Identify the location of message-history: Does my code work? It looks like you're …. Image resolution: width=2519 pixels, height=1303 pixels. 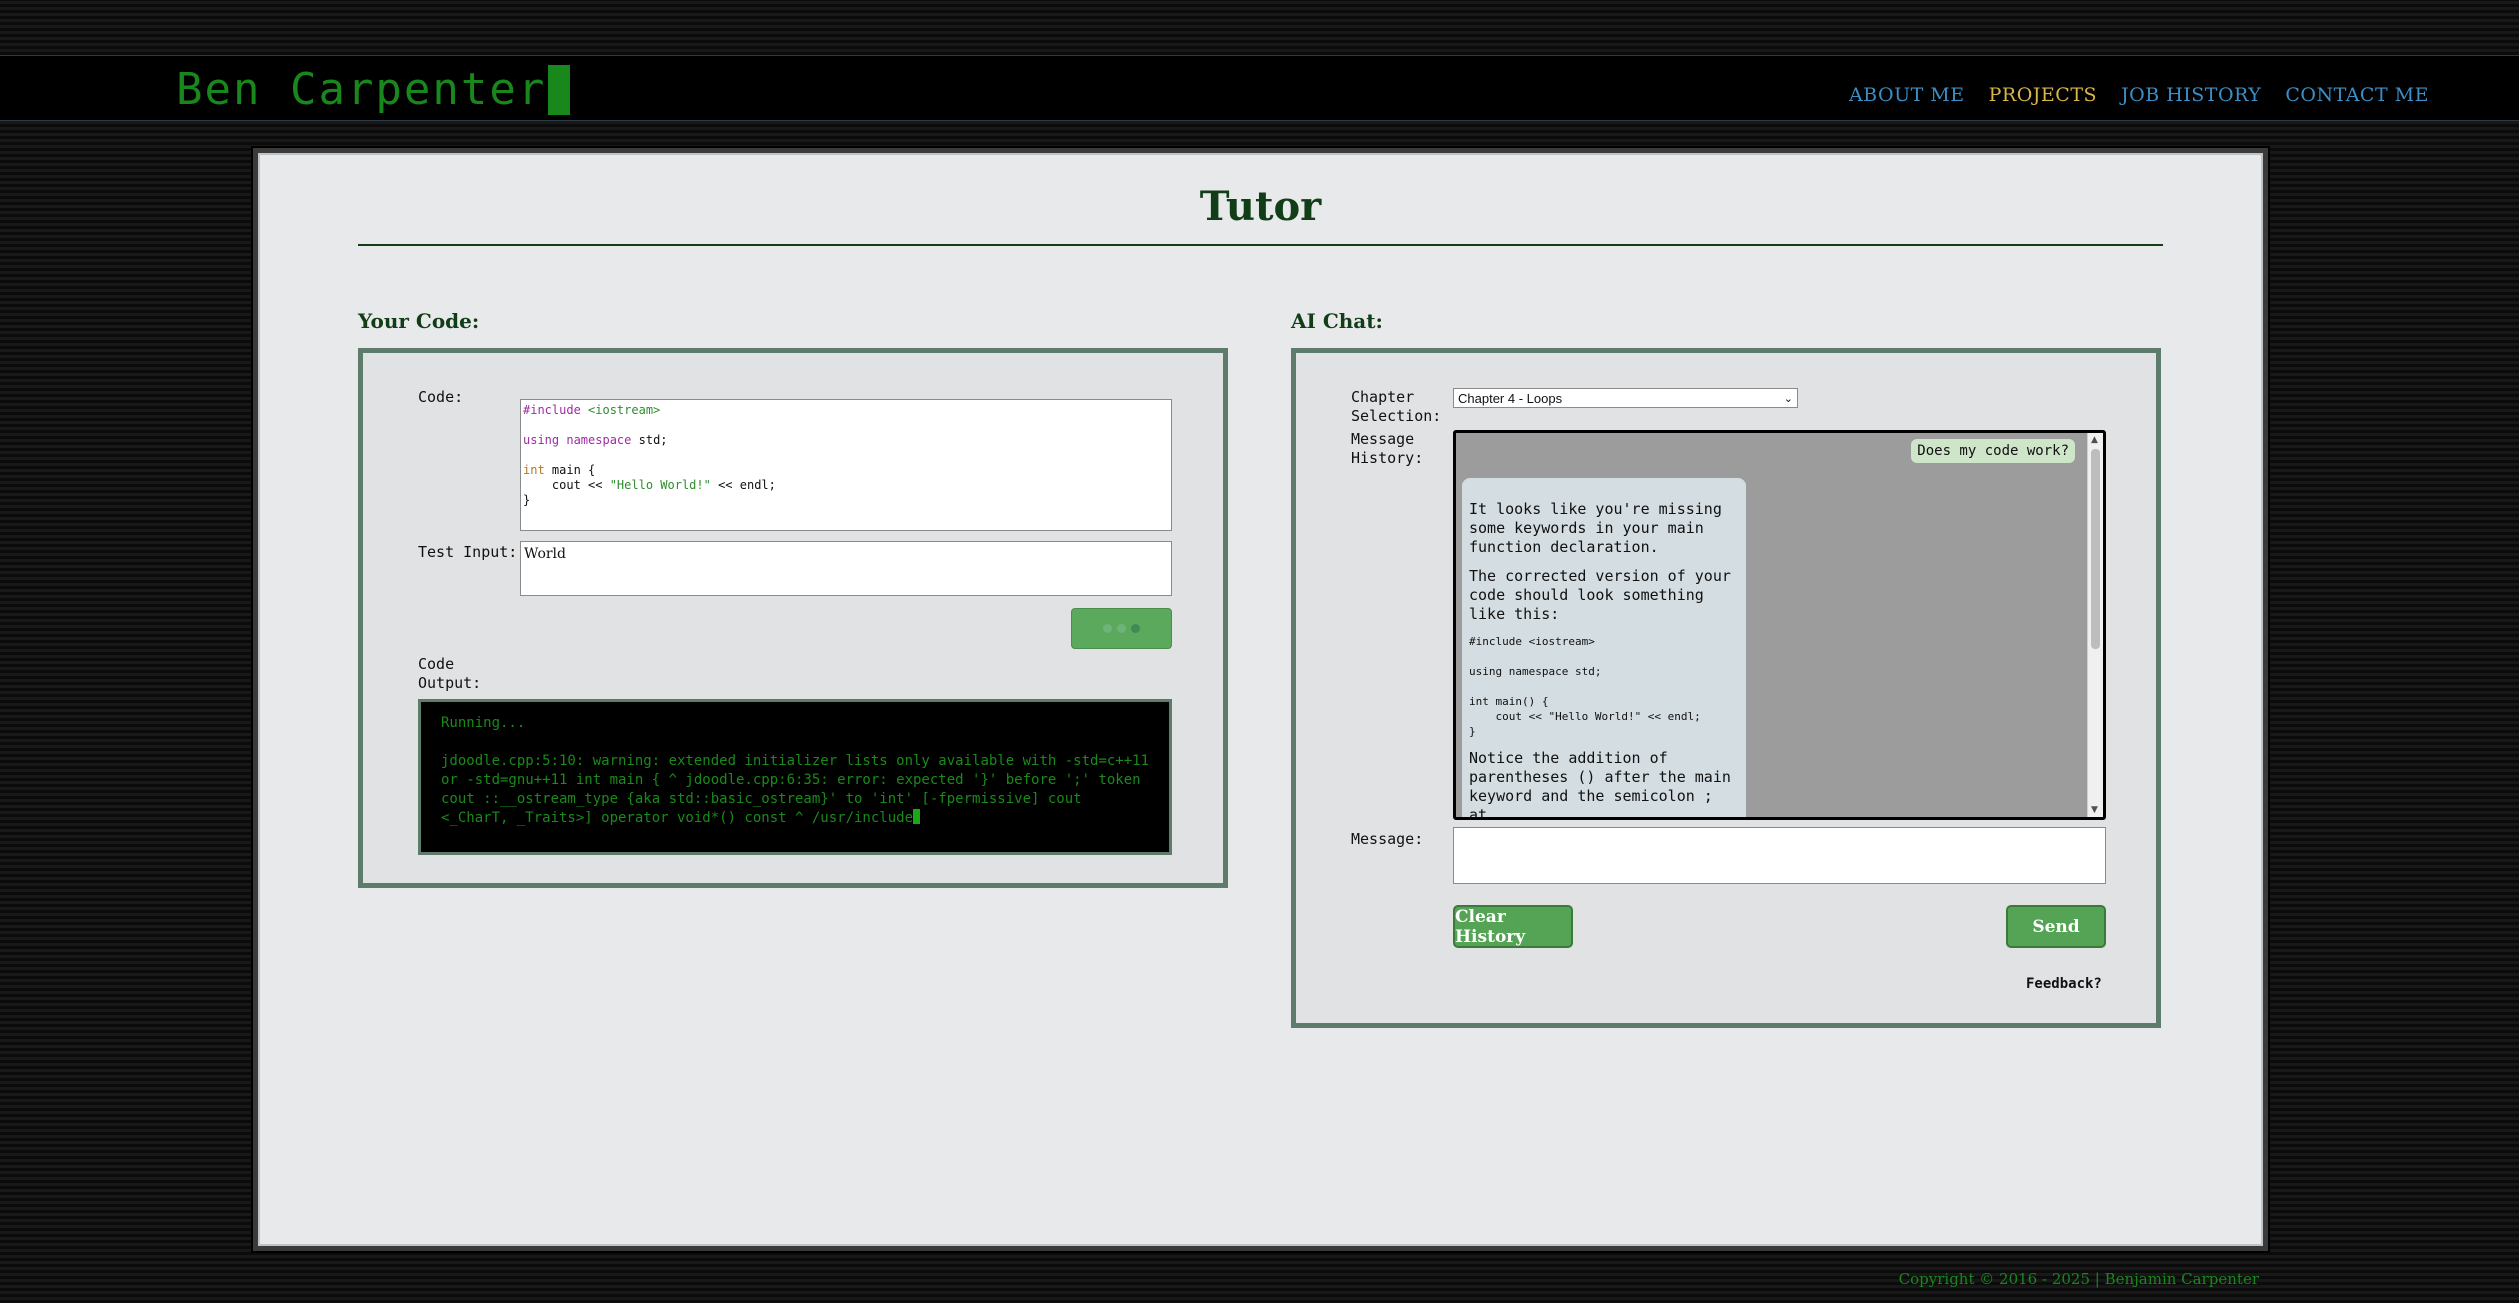
(1779, 625).